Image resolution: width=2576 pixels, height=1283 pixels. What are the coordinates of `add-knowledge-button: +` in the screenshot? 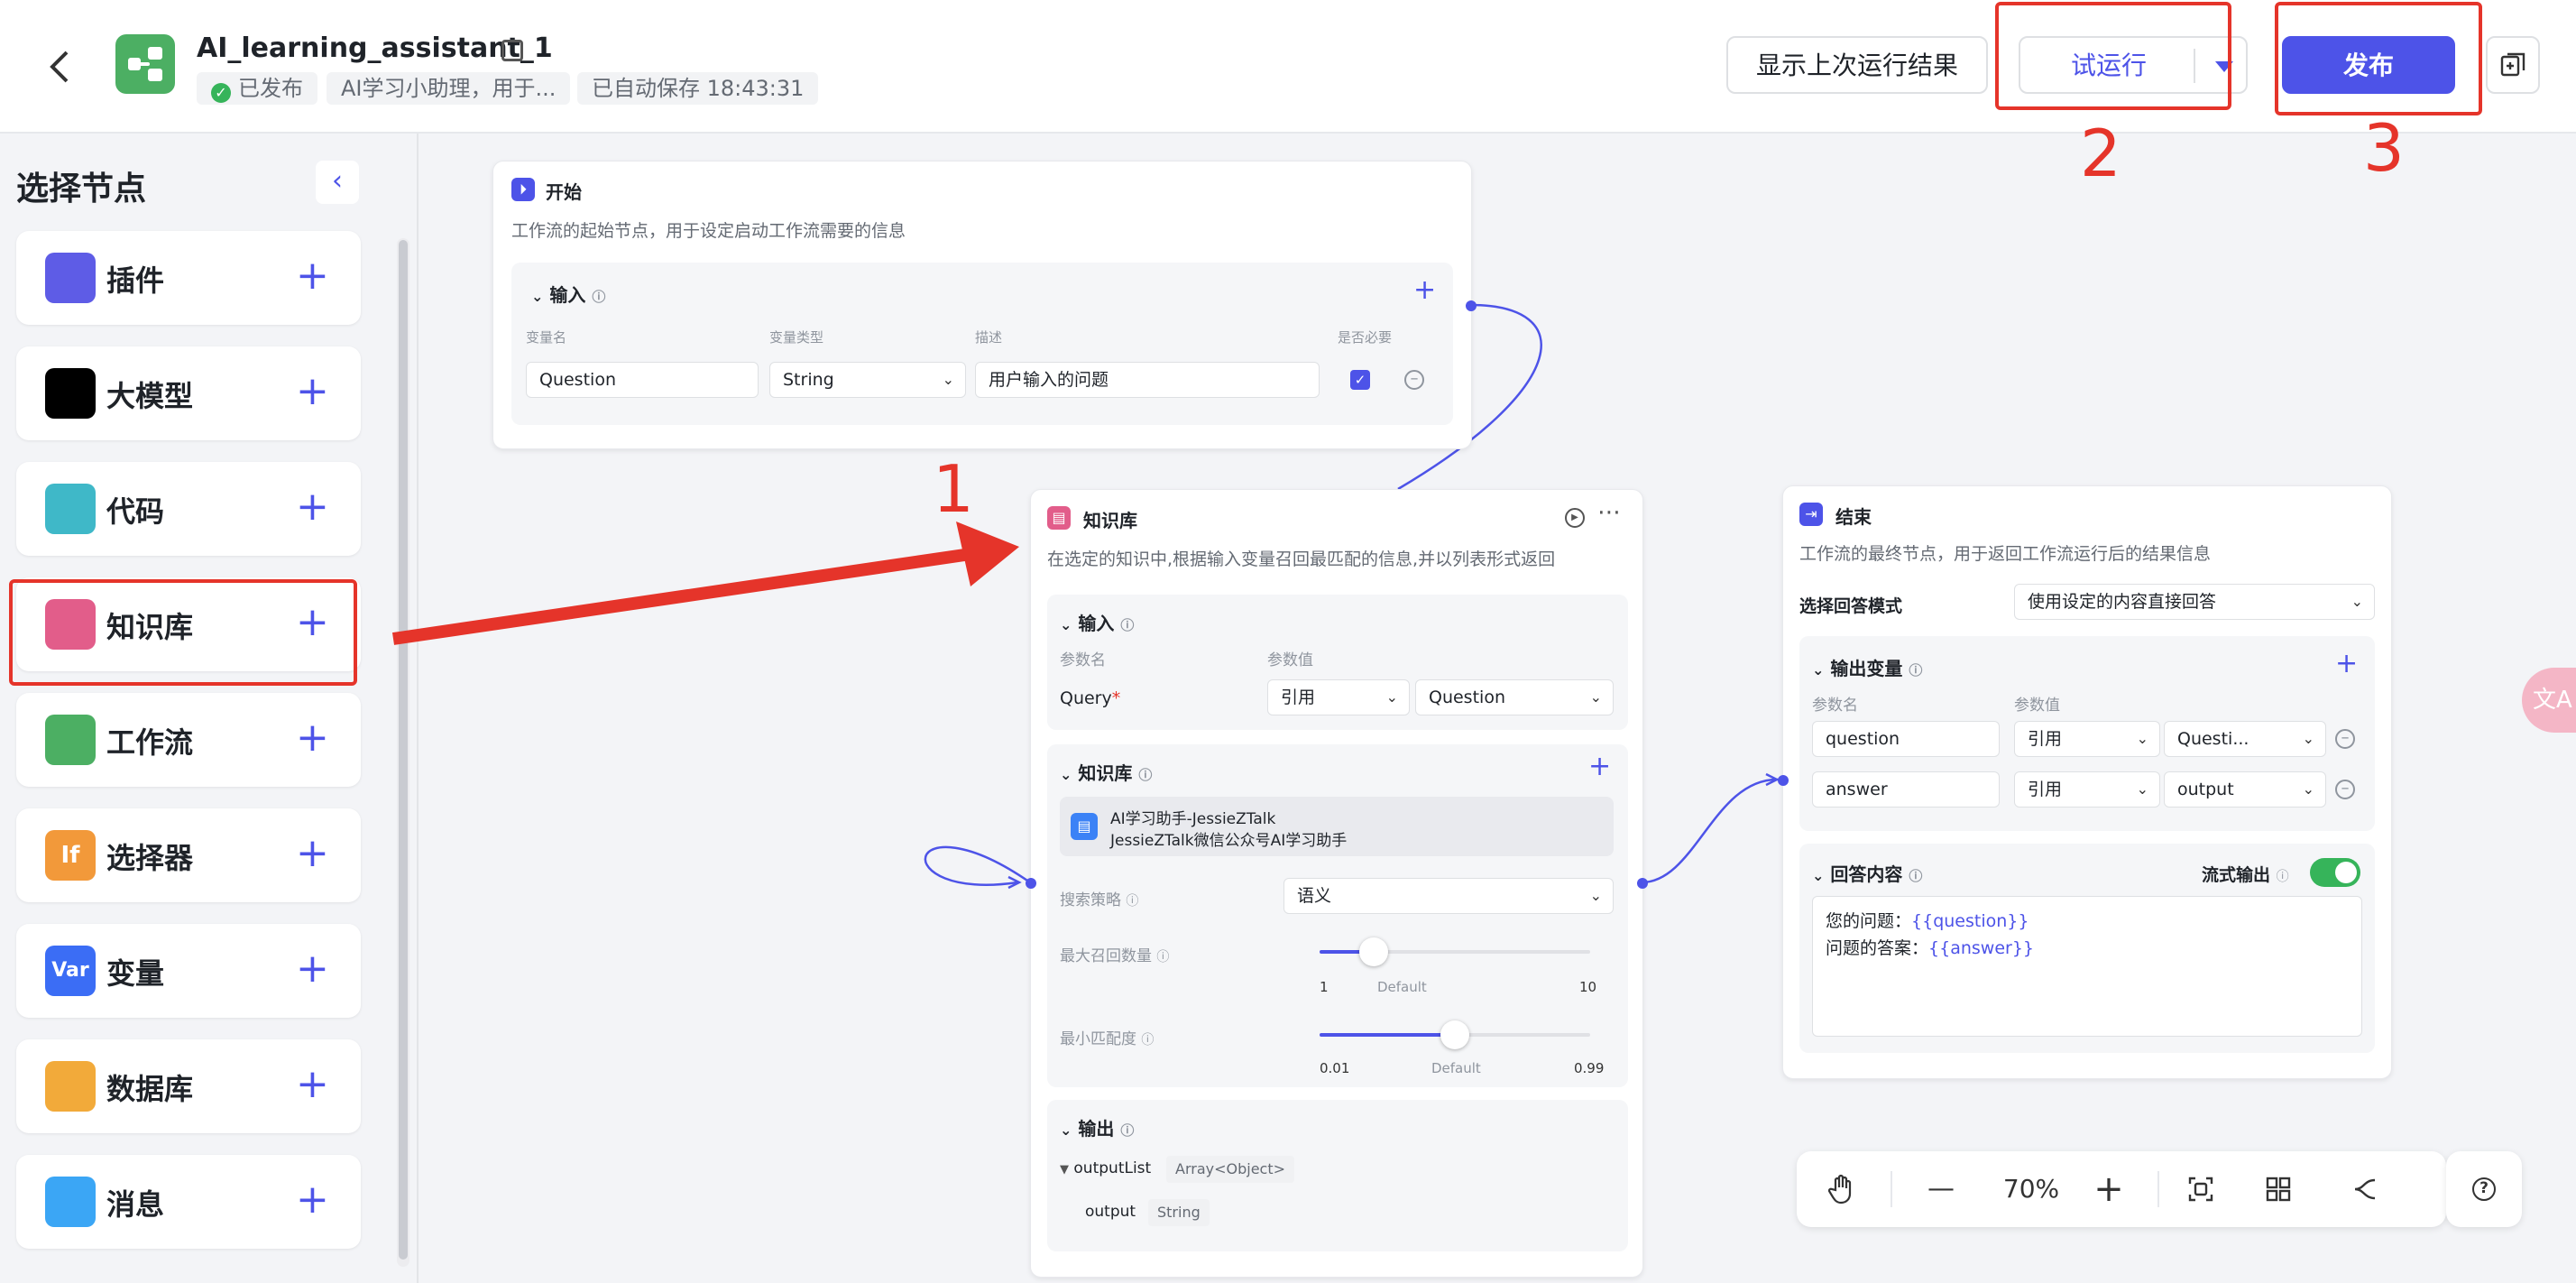 It's located at (1599, 767).